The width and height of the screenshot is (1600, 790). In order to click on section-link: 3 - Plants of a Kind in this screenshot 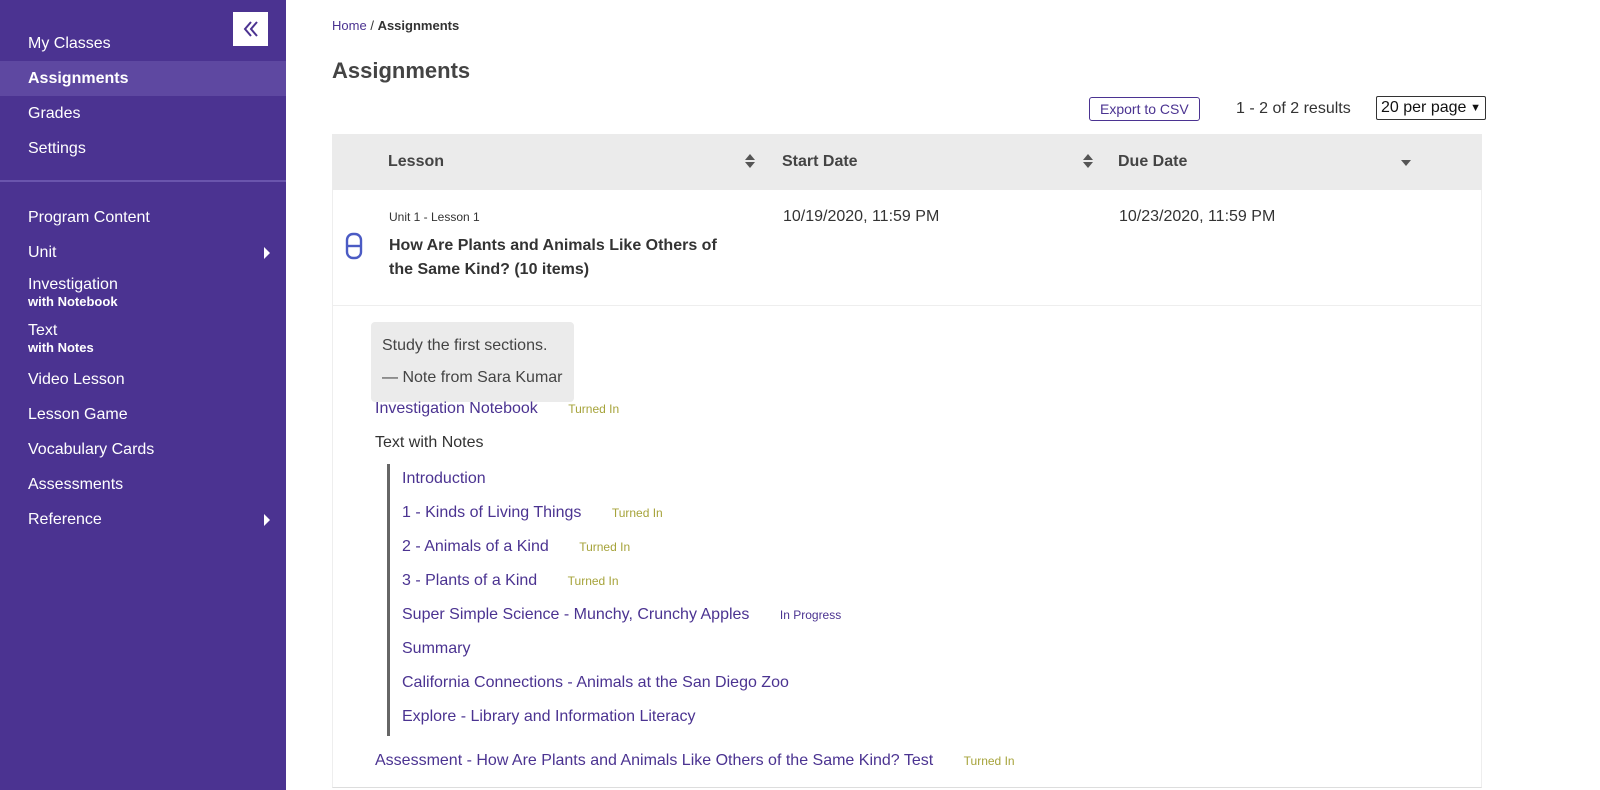, I will do `click(469, 580)`.